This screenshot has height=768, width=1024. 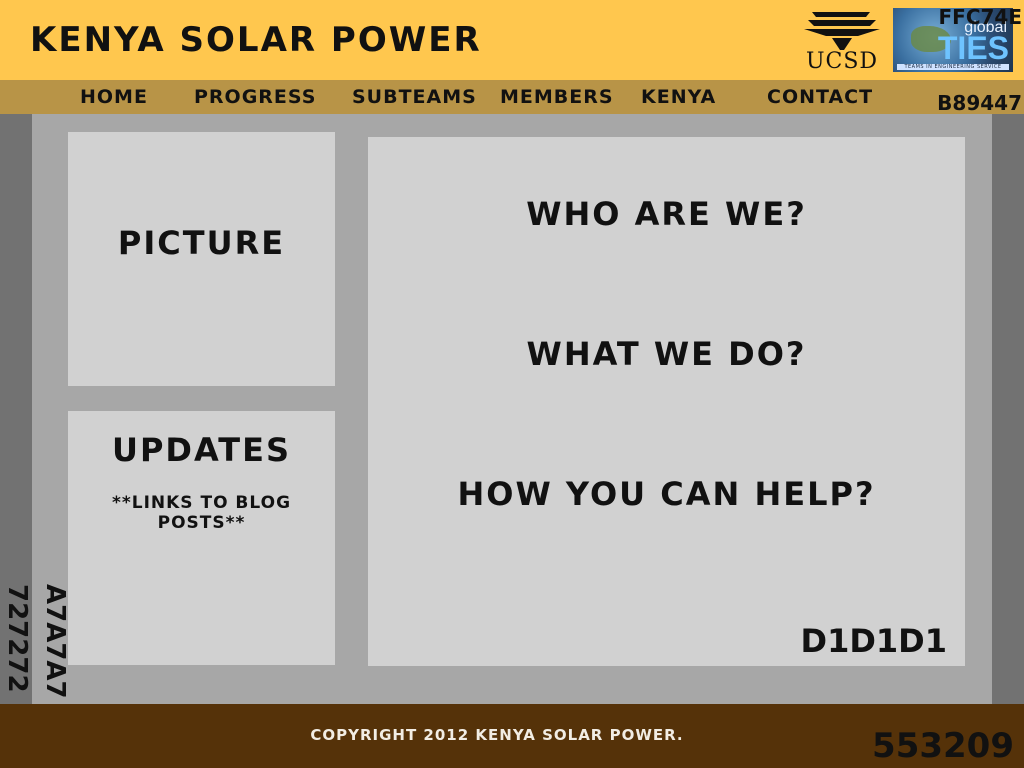 I want to click on updates-heading: Updates, so click(x=201, y=450).